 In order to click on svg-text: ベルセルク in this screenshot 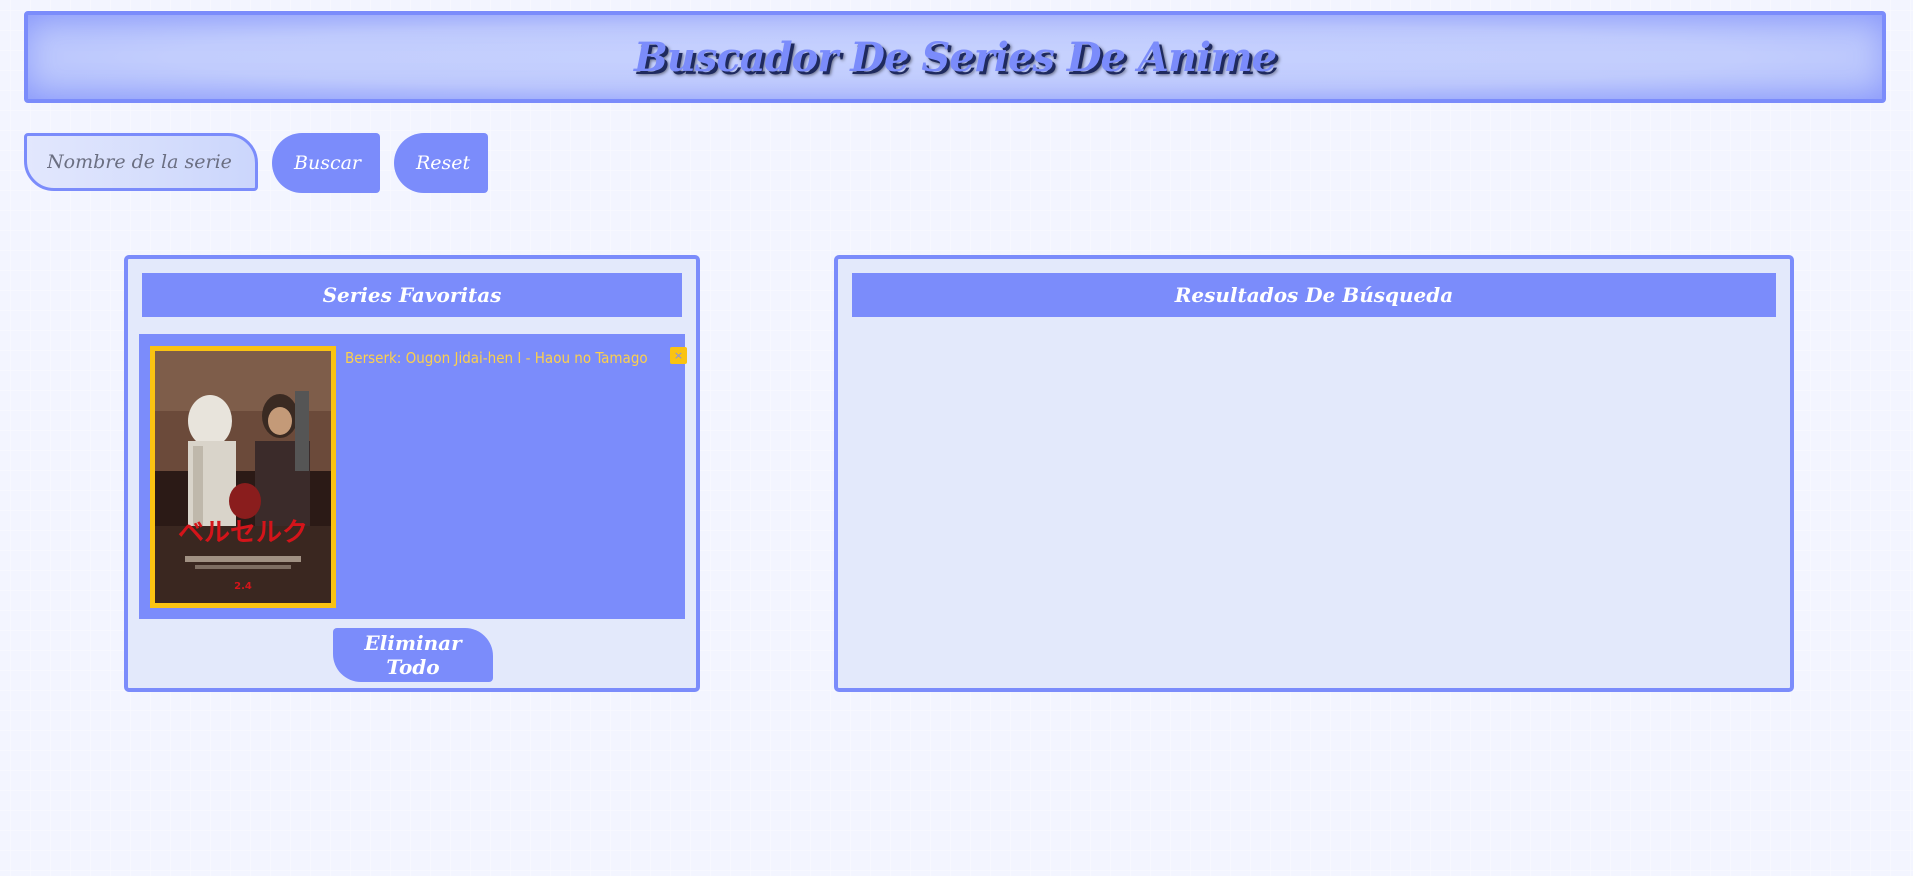, I will do `click(243, 533)`.